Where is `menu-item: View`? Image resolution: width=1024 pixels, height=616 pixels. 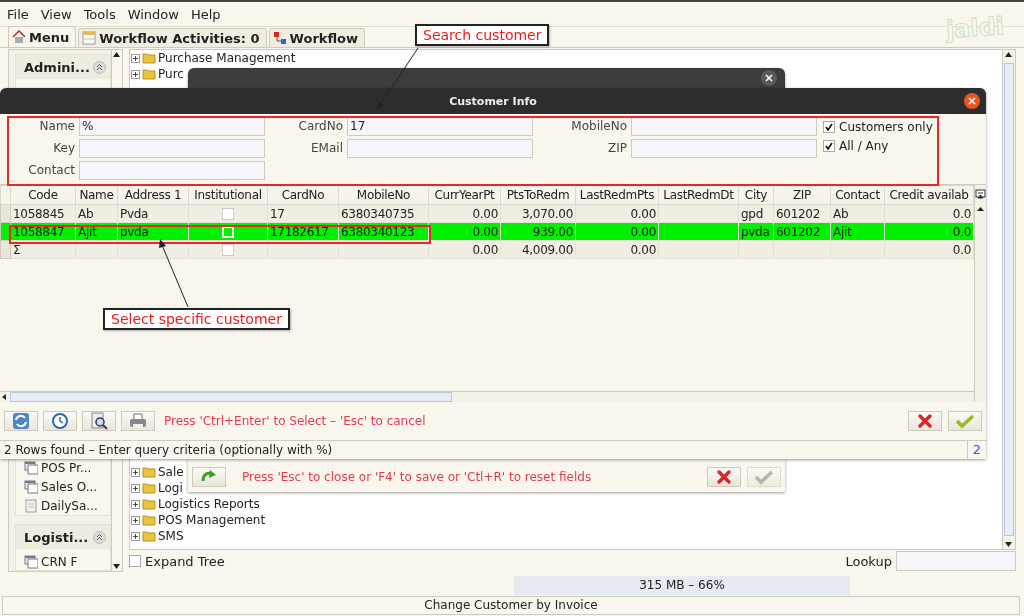
menu-item: View is located at coordinates (56, 14).